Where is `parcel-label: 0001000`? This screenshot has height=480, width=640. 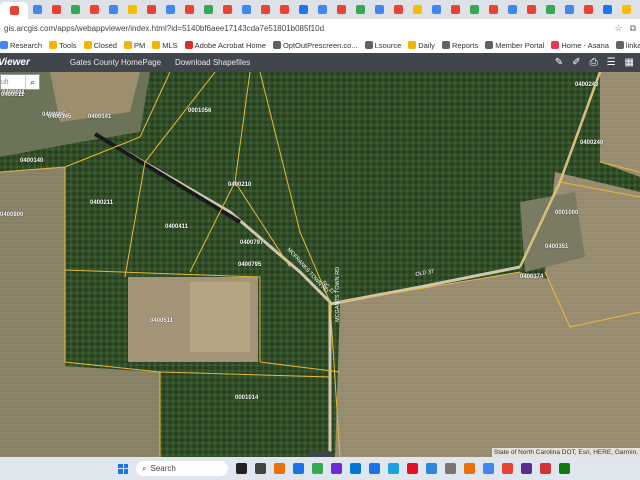
parcel-label: 0001000 is located at coordinates (566, 213).